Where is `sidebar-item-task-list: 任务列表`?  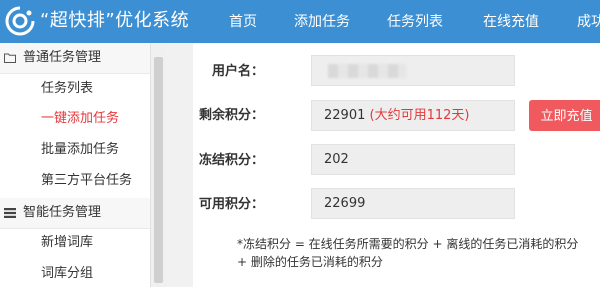
sidebar-item-task-list: 任务列表 is located at coordinates (67, 89).